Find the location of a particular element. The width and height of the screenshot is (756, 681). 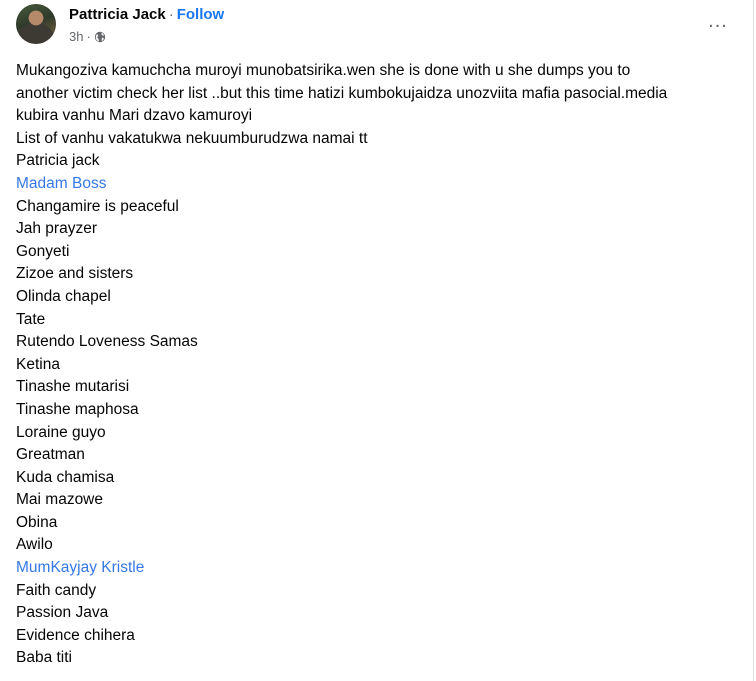

list-item: Passion Java is located at coordinates (62, 613).